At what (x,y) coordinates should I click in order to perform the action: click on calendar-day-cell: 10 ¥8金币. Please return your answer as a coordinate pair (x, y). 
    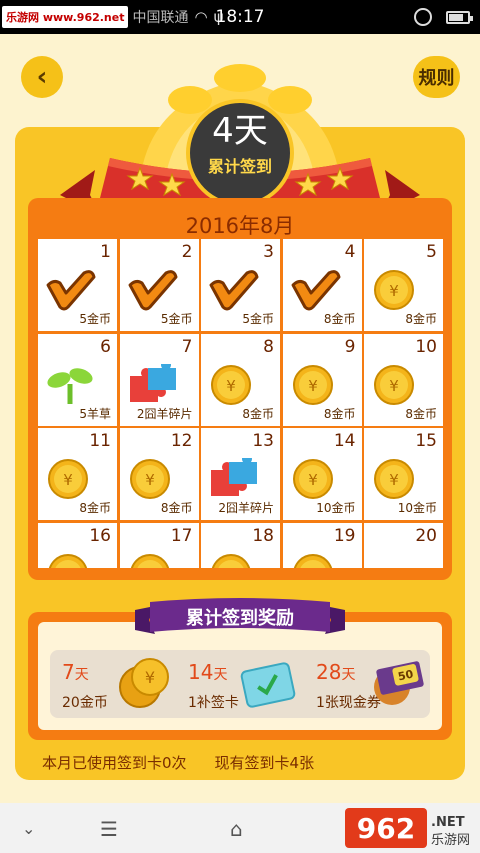
    Looking at the image, I should click on (403, 379).